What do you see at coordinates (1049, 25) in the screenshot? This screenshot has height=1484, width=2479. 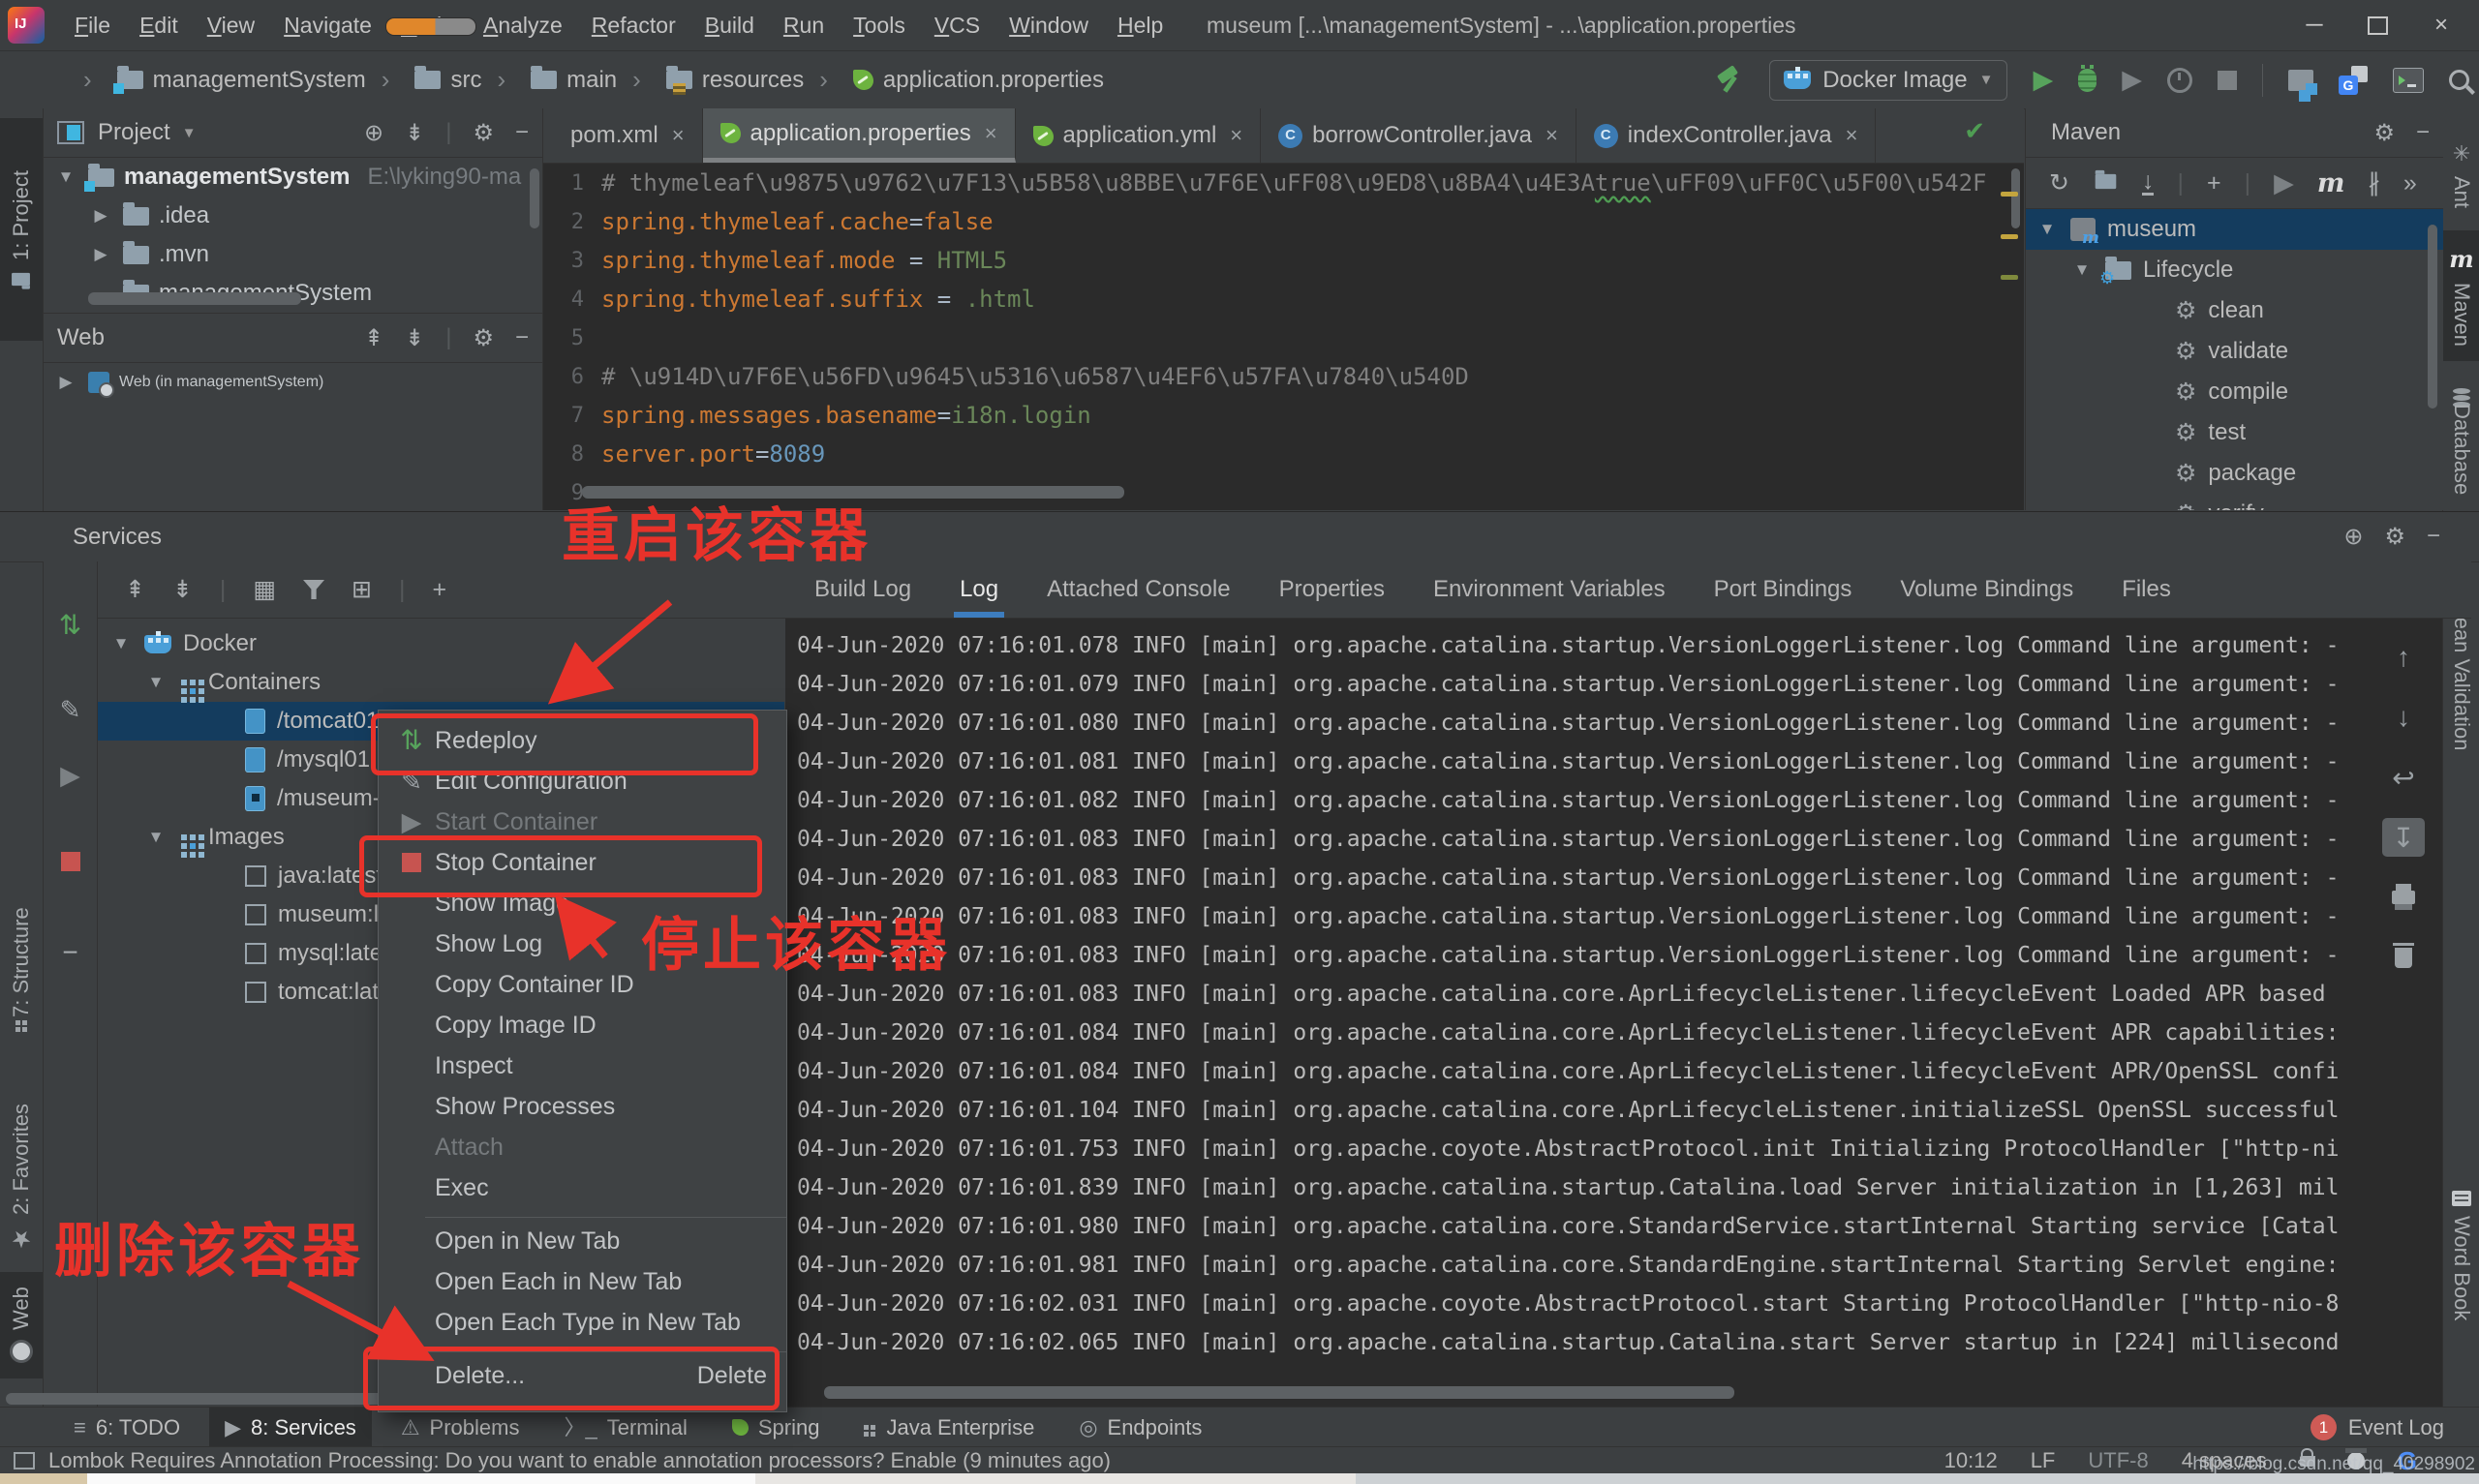 I see `menu-item: Window` at bounding box center [1049, 25].